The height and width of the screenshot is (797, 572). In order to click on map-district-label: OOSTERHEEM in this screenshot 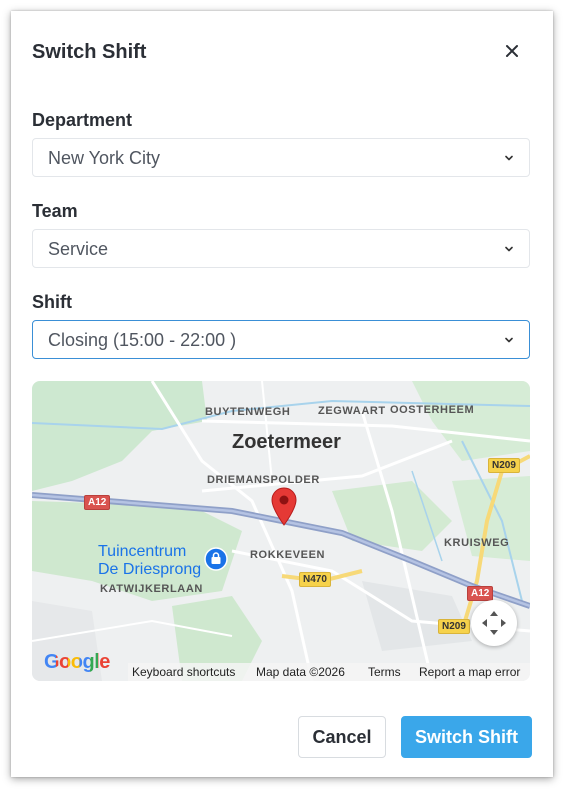, I will do `click(432, 410)`.